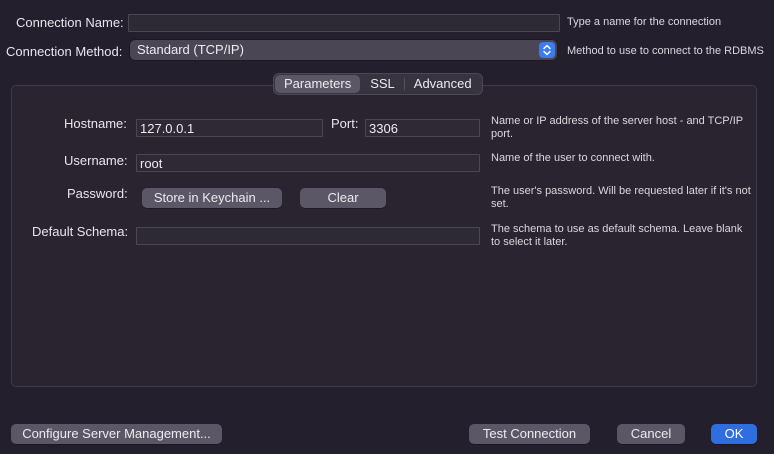  I want to click on connection-name-label: Connection Name:, so click(70, 22).